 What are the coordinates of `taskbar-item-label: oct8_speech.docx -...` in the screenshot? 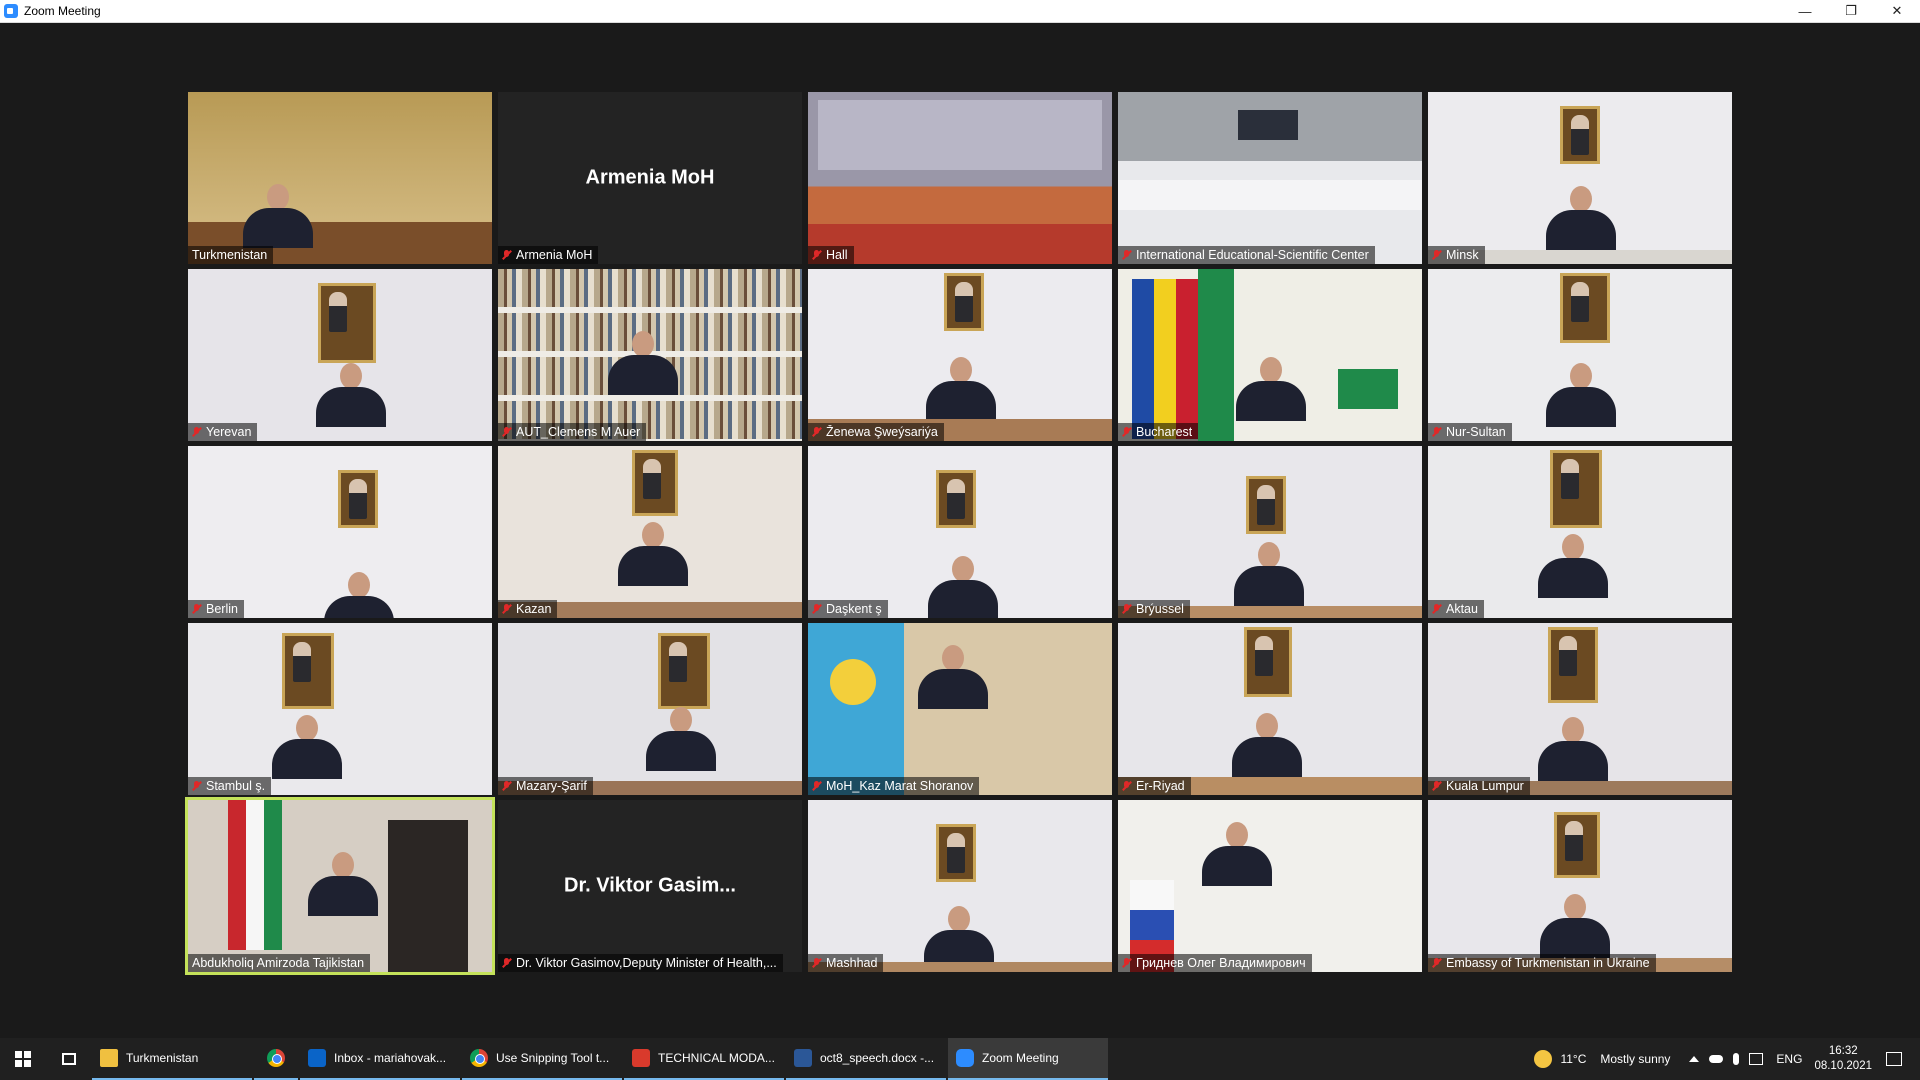 It's located at (877, 1058).